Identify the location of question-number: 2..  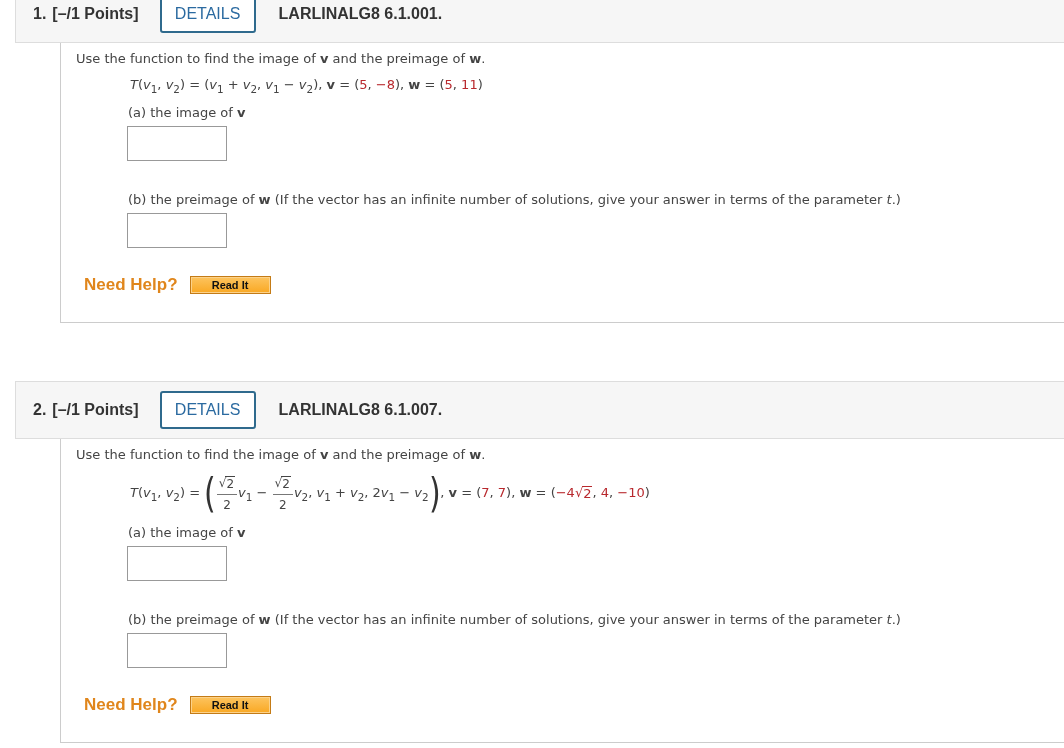
(40, 410).